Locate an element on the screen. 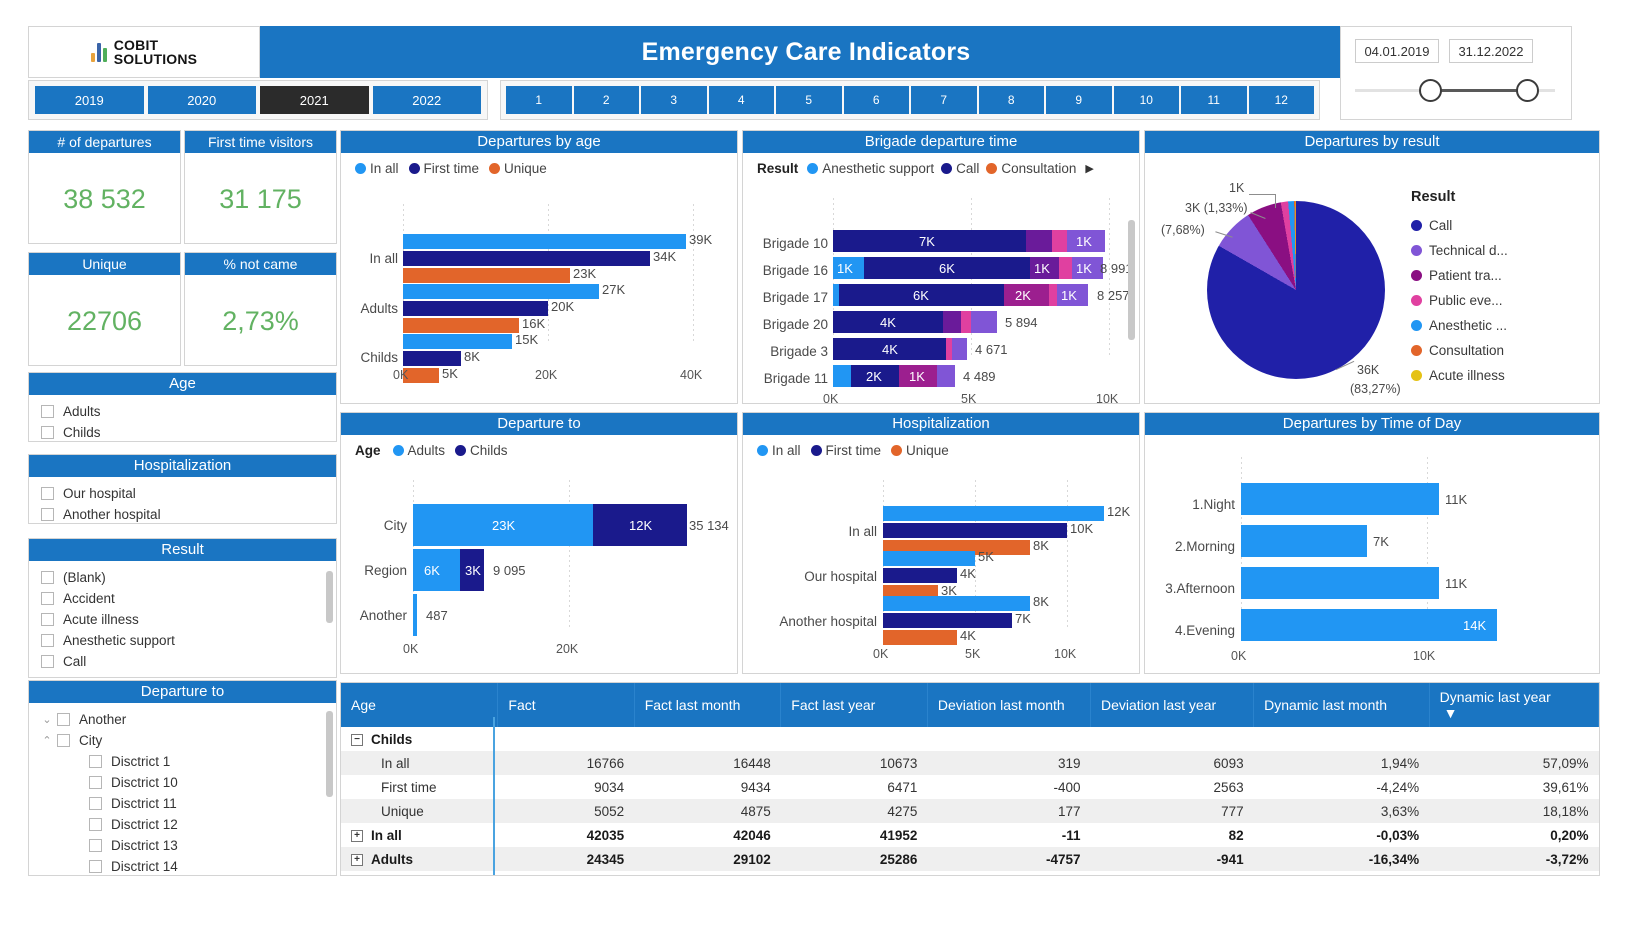 The image size is (1628, 941). bar-in-all-childs is located at coordinates (457, 341).